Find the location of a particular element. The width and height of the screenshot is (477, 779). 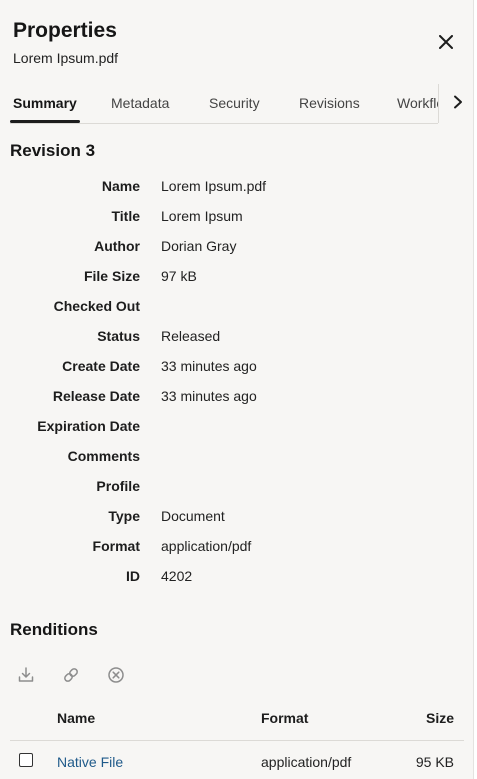

property-label: Status is located at coordinates (118, 336).